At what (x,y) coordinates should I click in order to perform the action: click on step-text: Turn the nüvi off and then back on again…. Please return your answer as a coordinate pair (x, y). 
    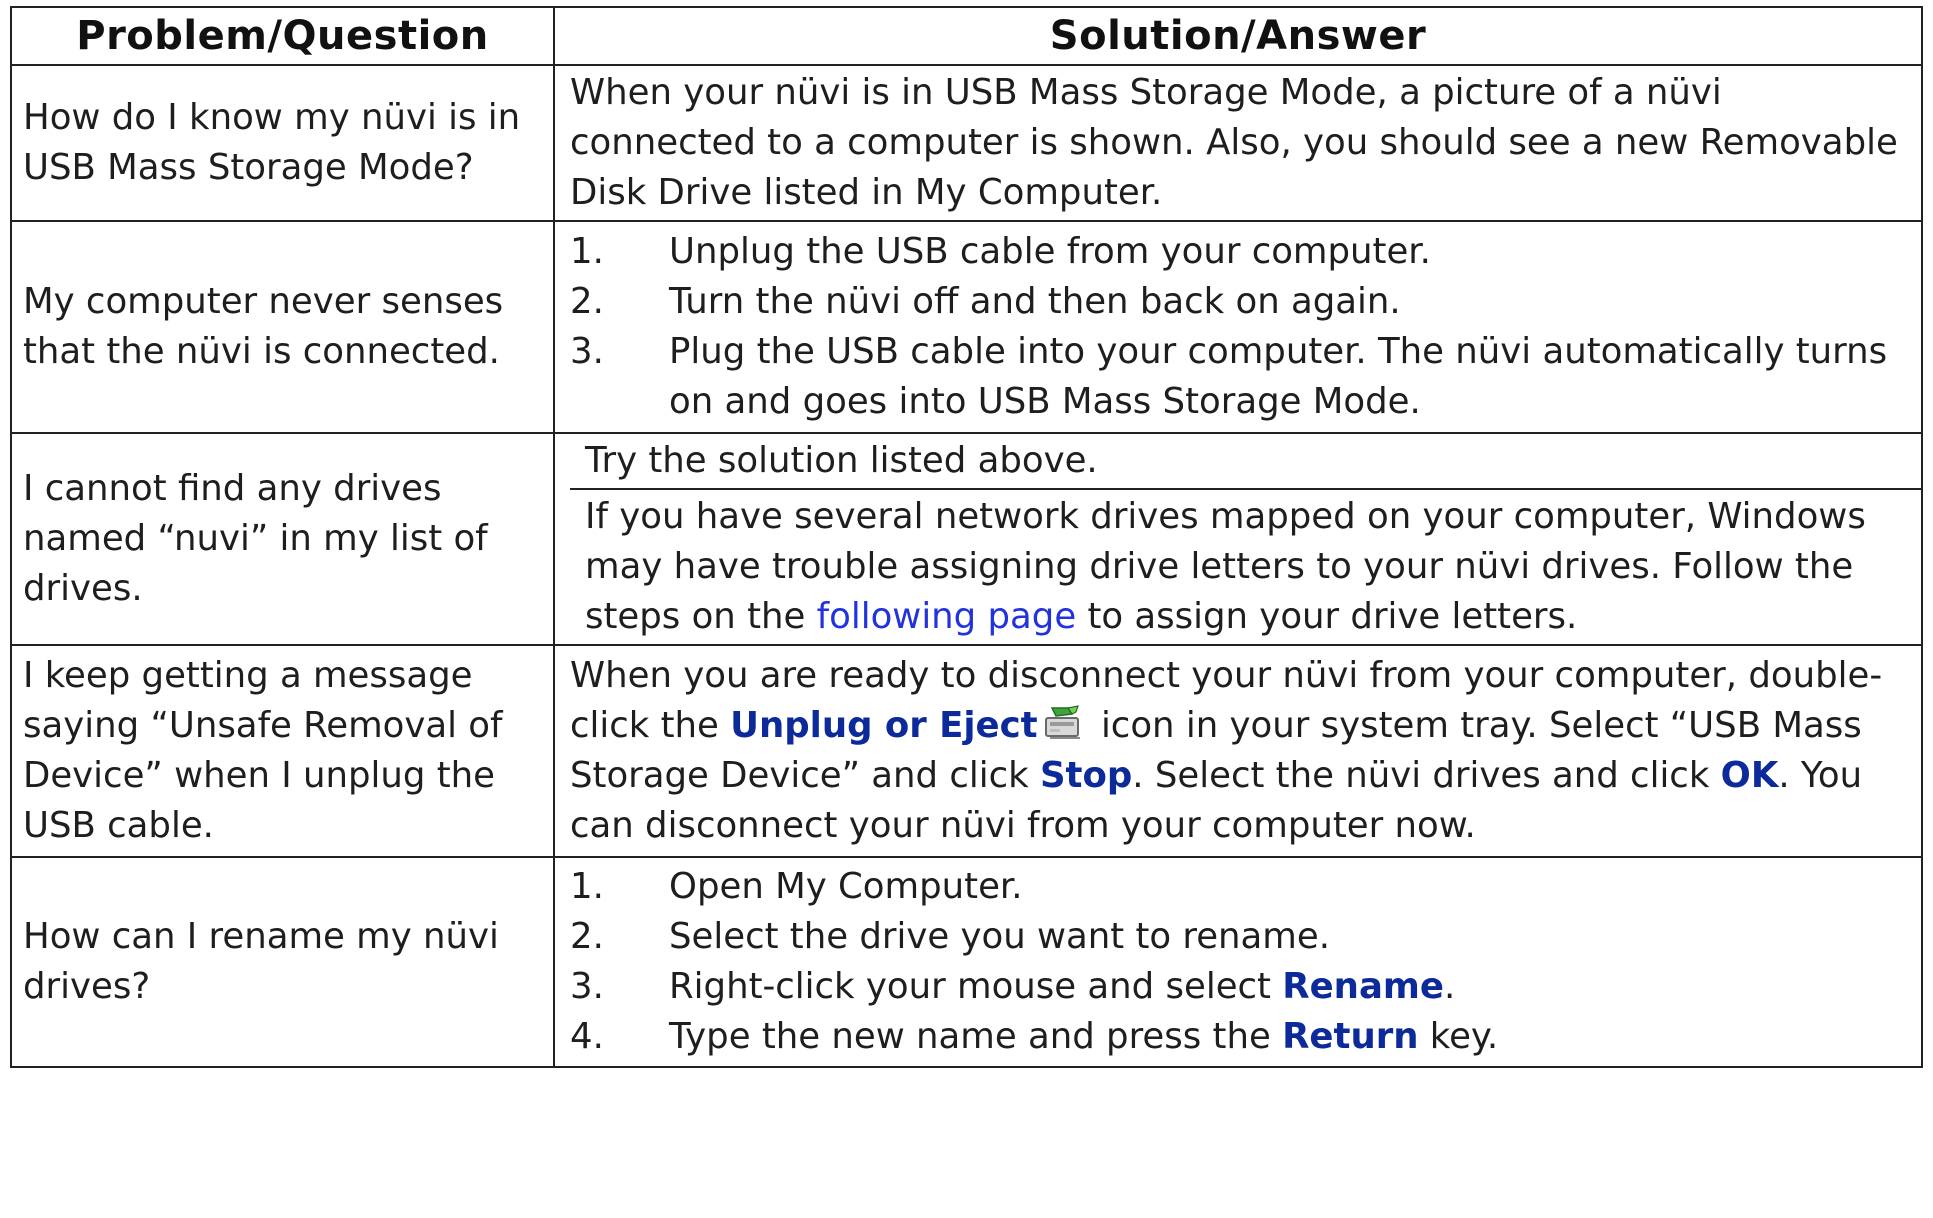
    Looking at the image, I should click on (1035, 301).